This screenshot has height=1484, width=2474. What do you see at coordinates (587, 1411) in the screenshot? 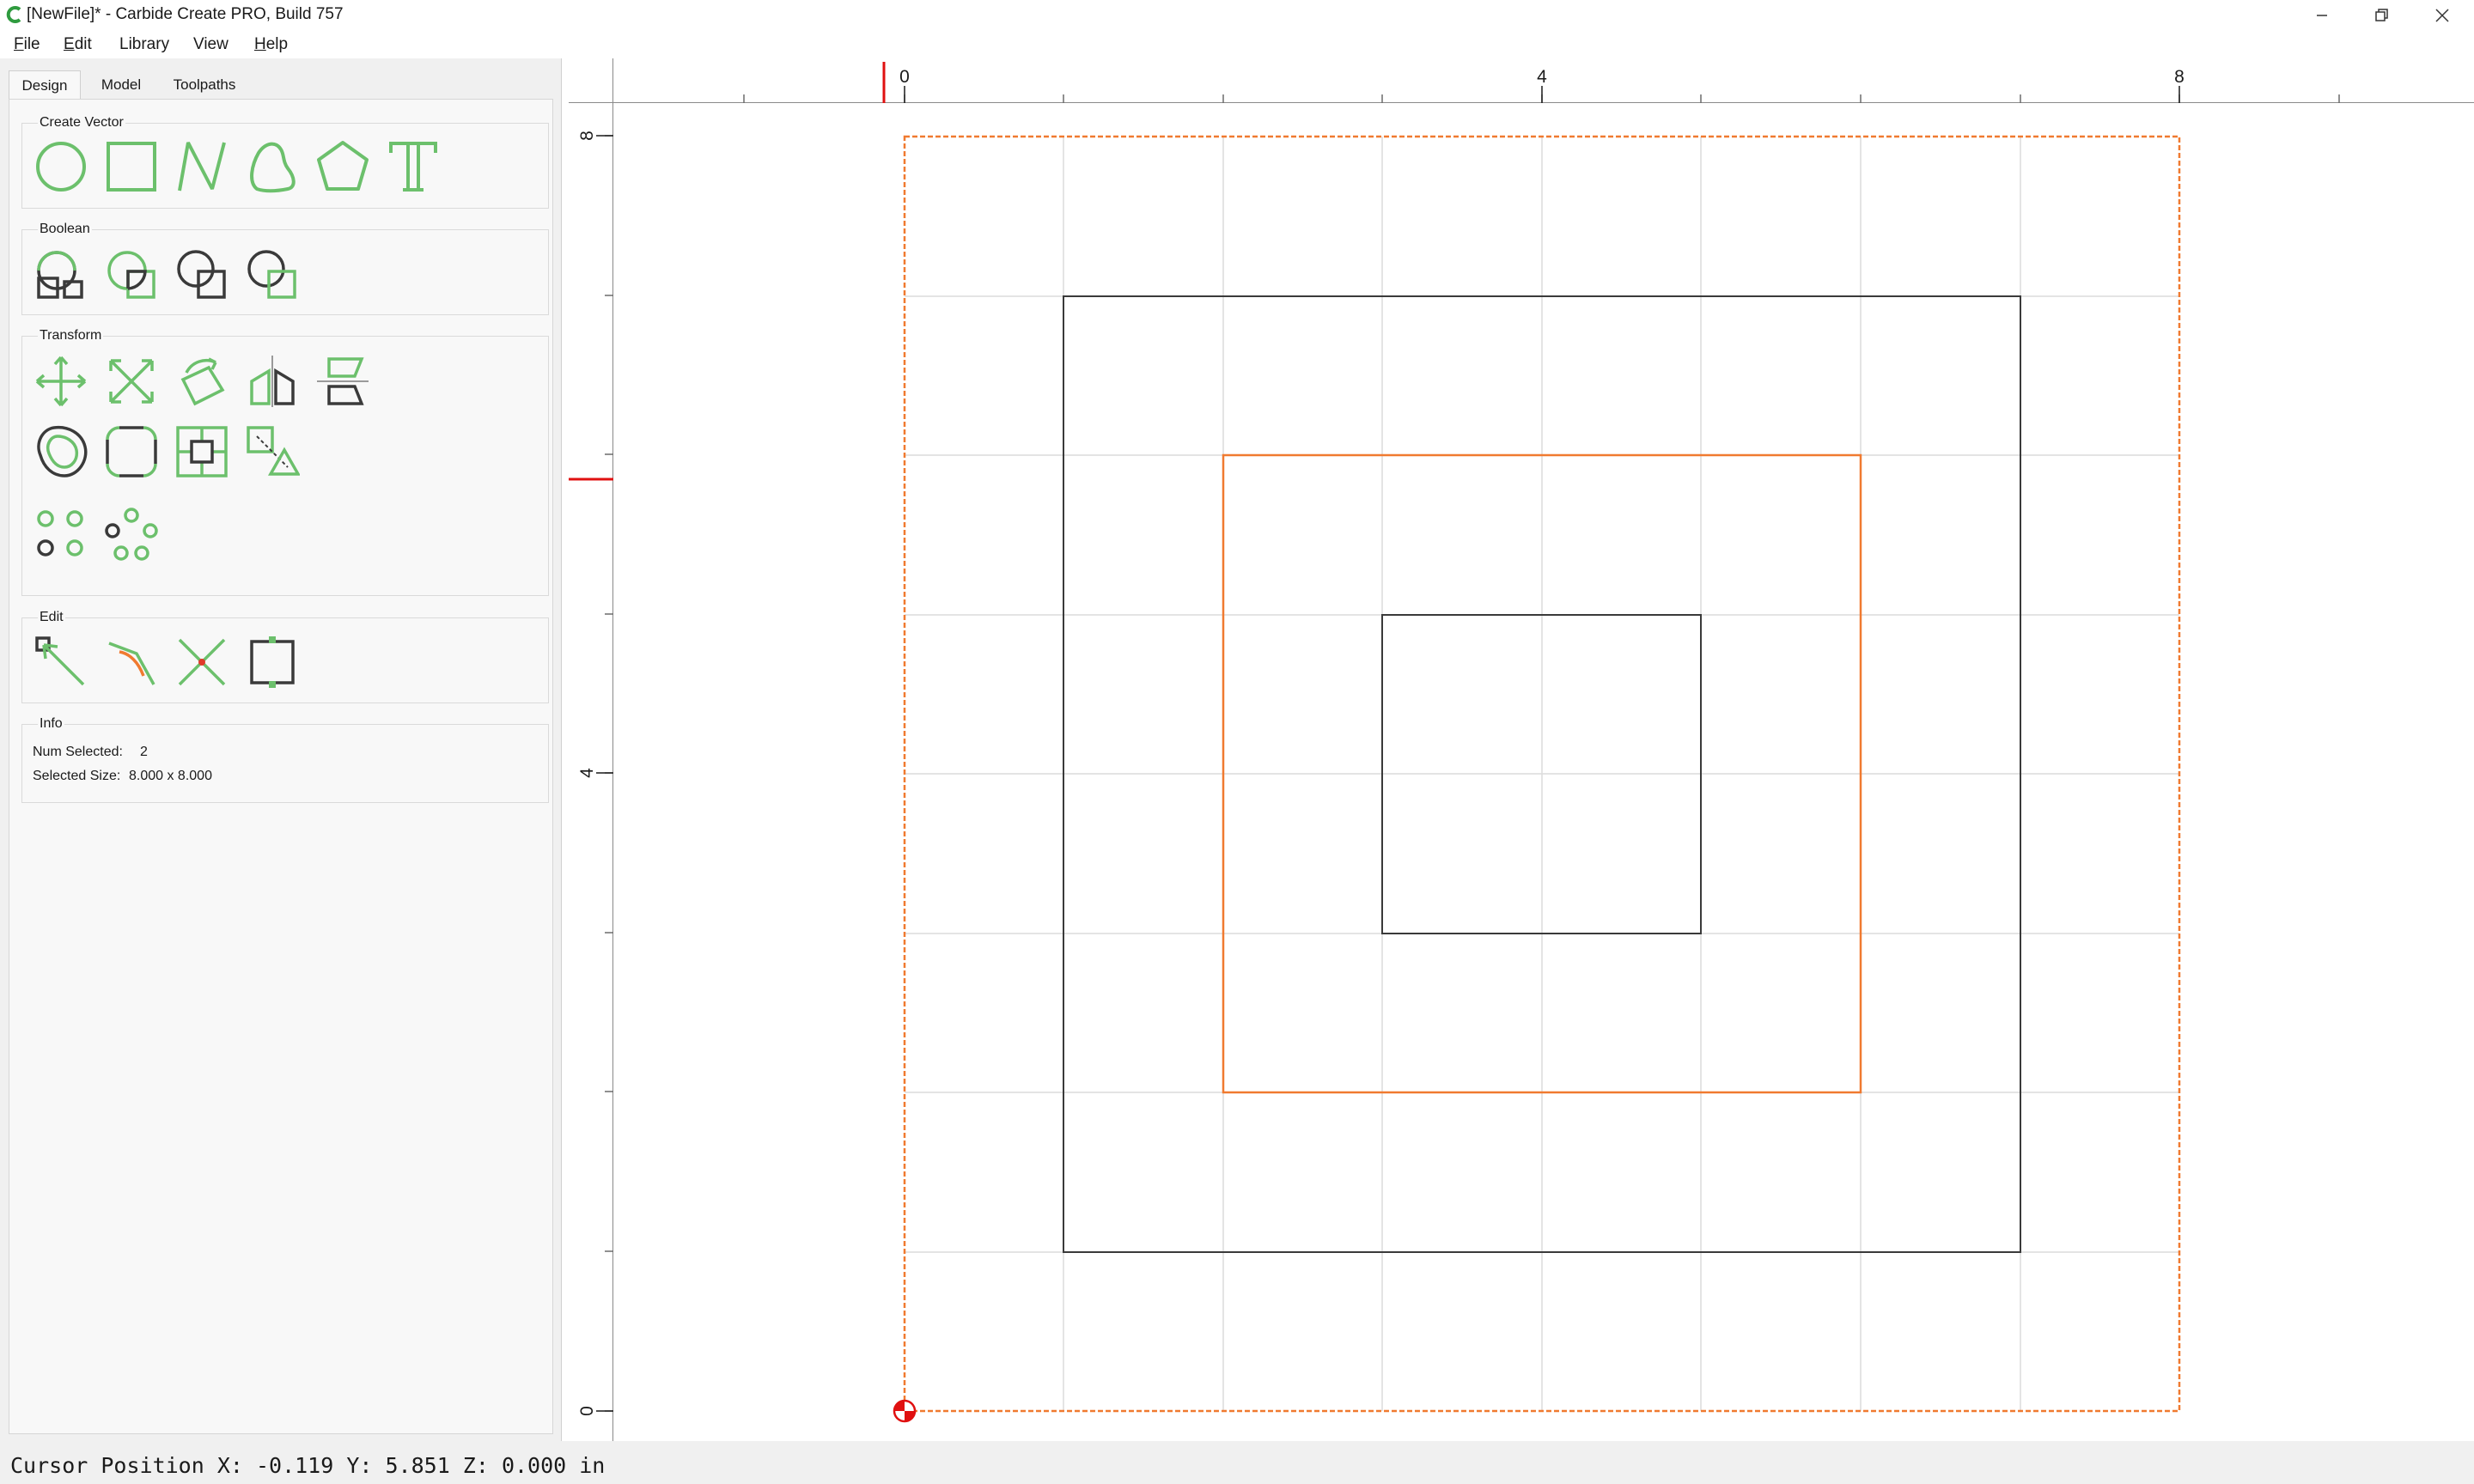
I see `ruler-left-label-0: 0` at bounding box center [587, 1411].